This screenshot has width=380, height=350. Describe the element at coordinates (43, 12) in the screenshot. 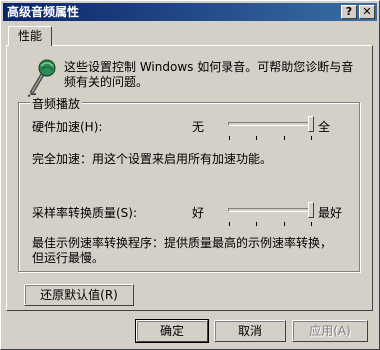

I see `window-title: 高级音频属性` at that location.